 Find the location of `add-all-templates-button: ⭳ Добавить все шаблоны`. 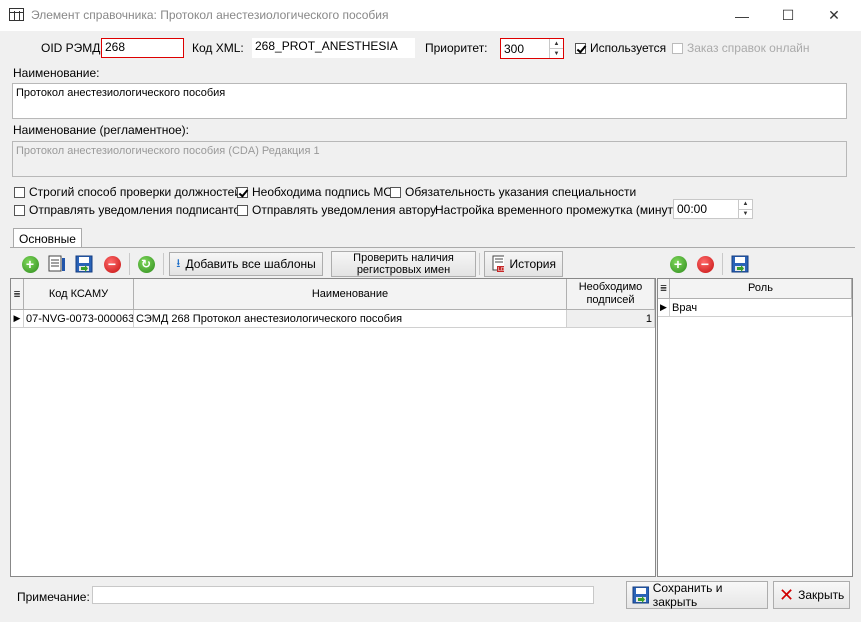

add-all-templates-button: ⭳ Добавить все шаблоны is located at coordinates (246, 264).